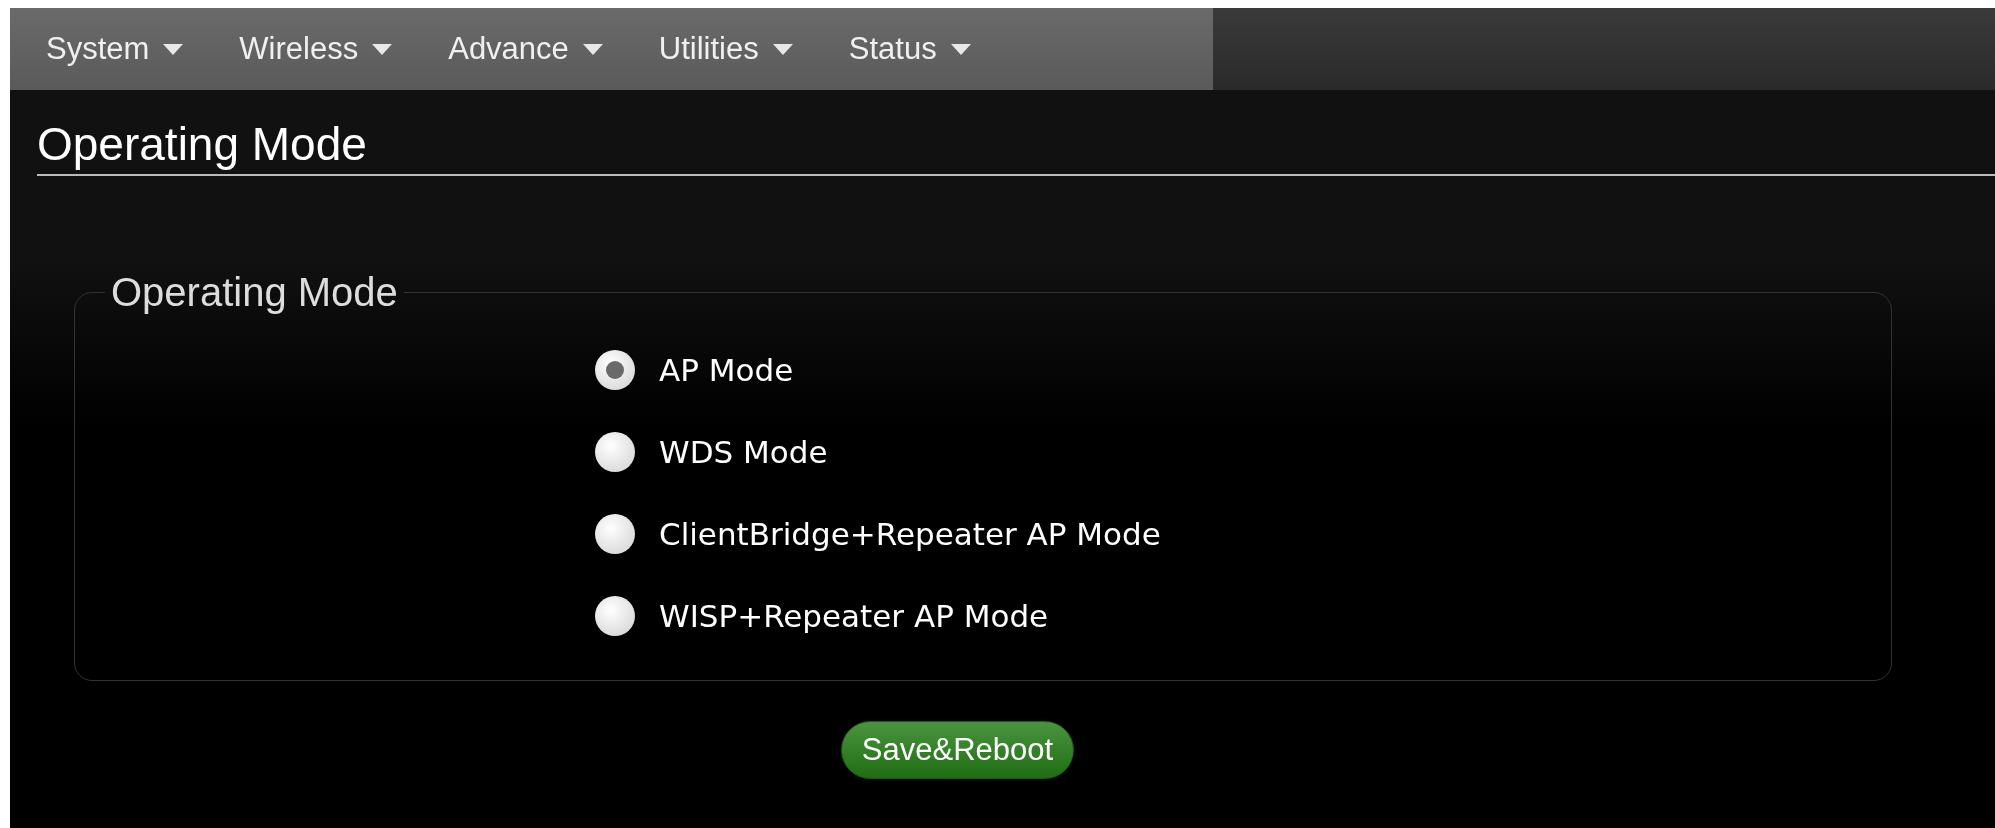  I want to click on mode-radio-option: AP Mode, so click(1228, 370).